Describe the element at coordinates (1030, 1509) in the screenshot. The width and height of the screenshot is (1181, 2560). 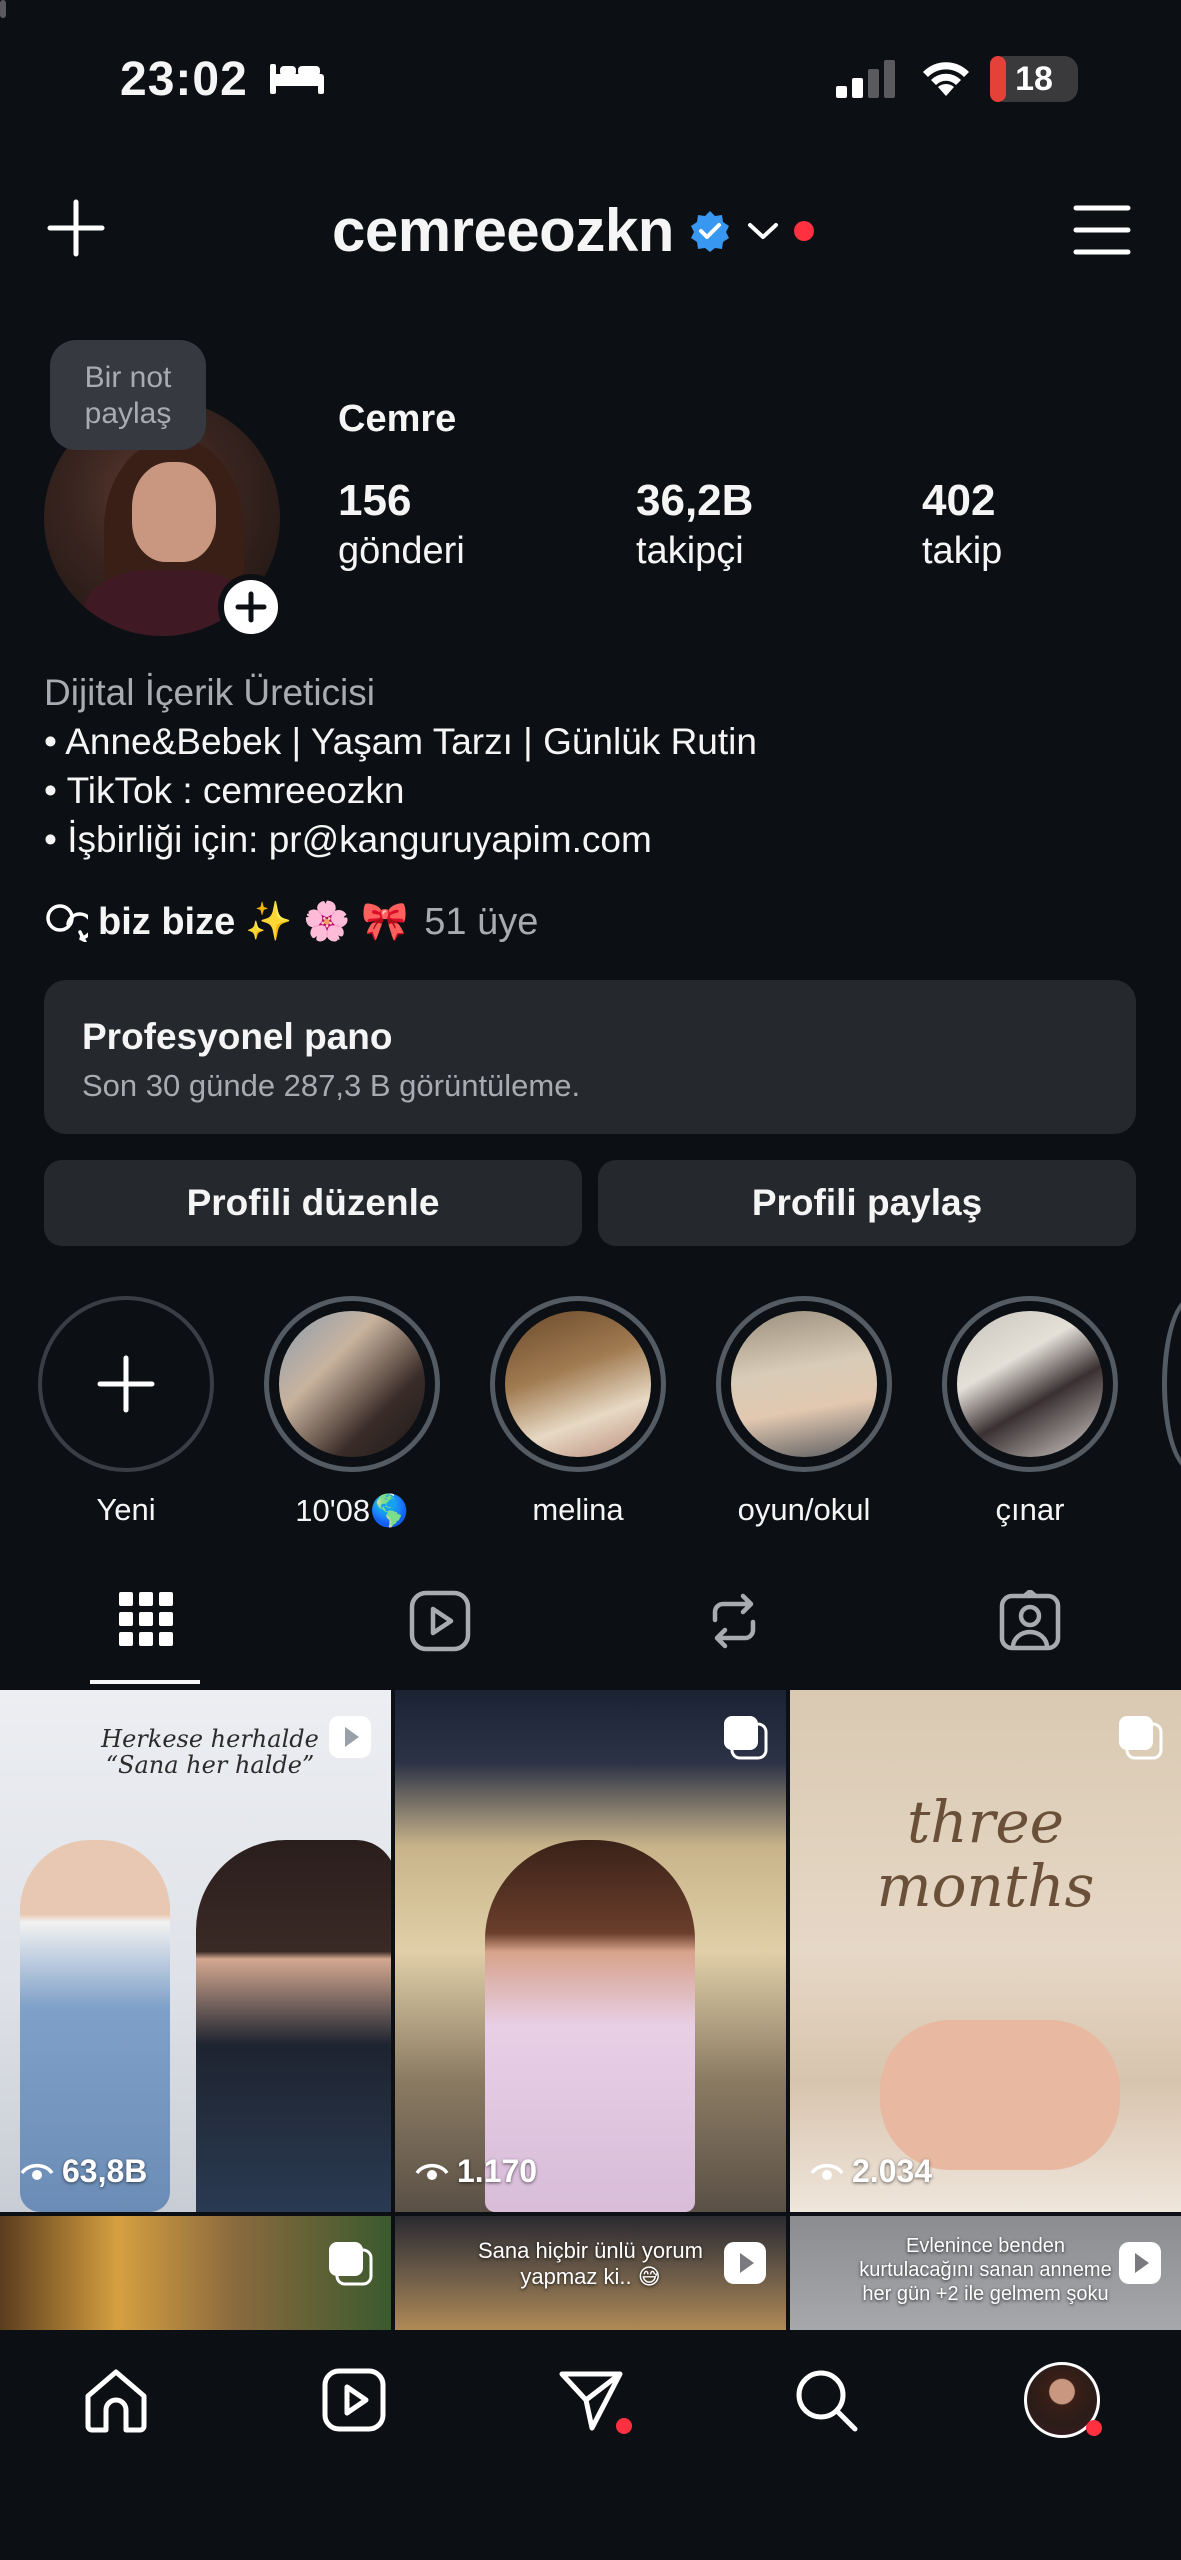
I see `highlight-label: çınar` at that location.